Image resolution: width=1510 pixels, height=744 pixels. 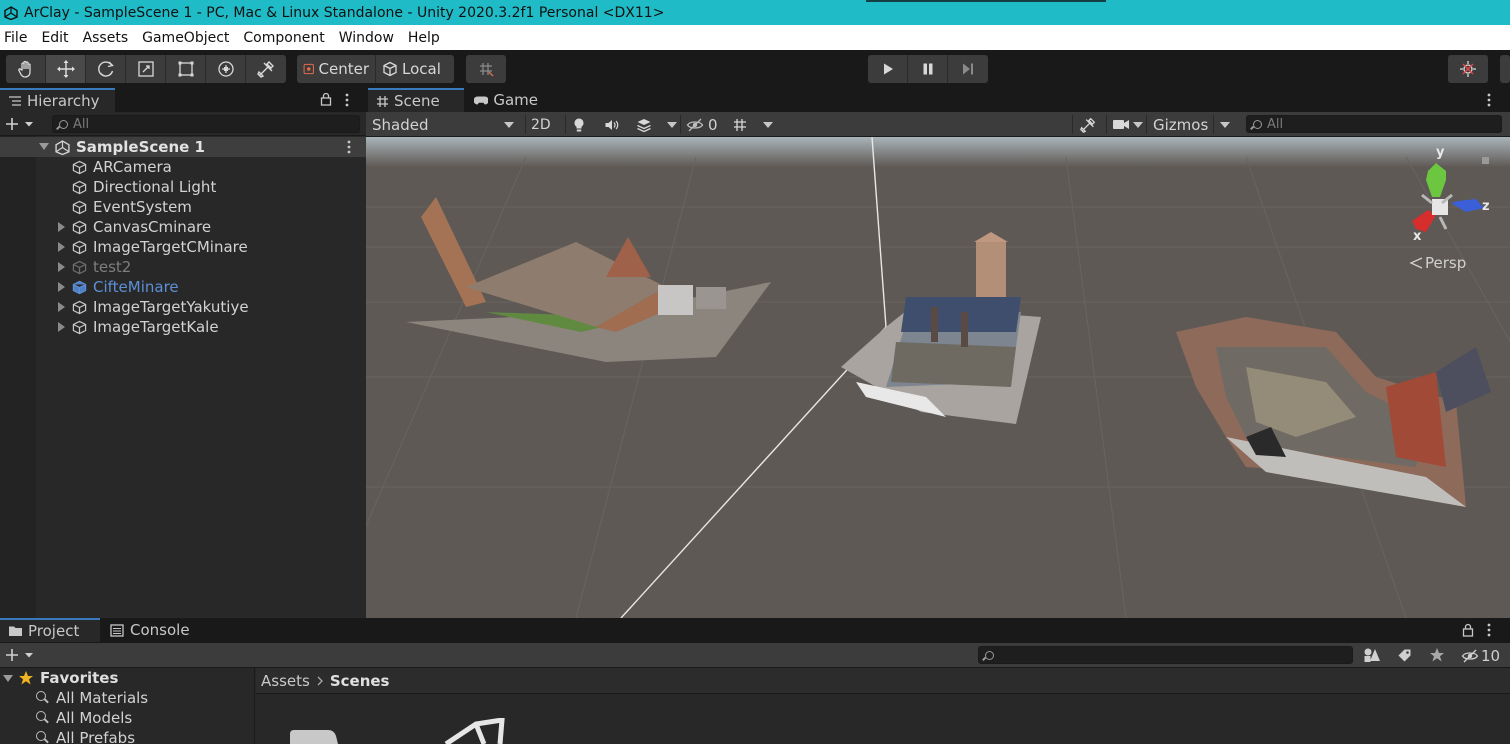 What do you see at coordinates (183, 287) in the screenshot?
I see `hierarchy-item: CifteMinare` at bounding box center [183, 287].